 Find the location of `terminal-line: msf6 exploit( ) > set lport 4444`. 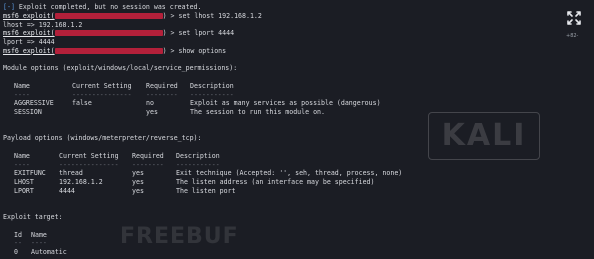

terminal-line: msf6 exploit( ) > set lport 4444 is located at coordinates (298, 33).